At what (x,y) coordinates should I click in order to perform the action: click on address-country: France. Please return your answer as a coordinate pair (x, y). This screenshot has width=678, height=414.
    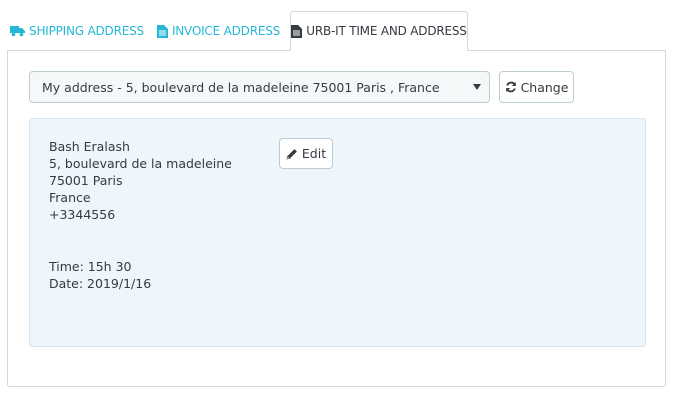
    Looking at the image, I should click on (70, 197).